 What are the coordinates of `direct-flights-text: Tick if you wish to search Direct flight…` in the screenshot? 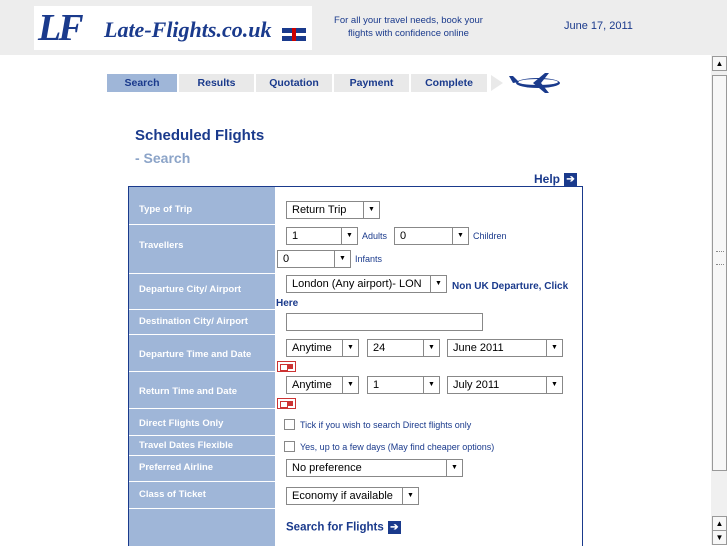 It's located at (386, 425).